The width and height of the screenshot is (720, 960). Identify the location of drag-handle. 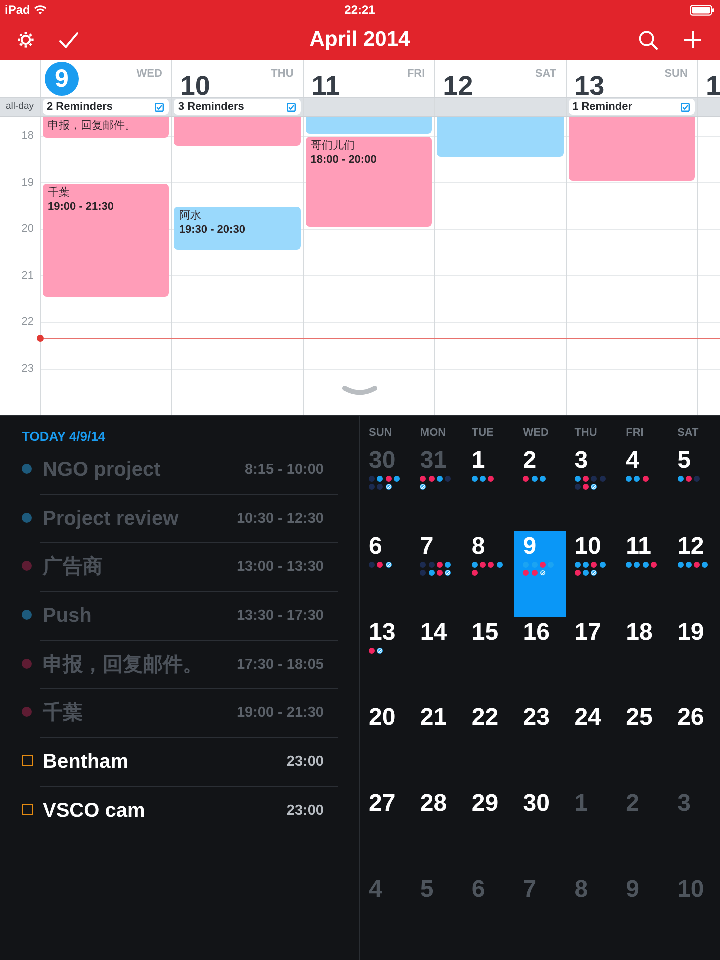
(360, 391).